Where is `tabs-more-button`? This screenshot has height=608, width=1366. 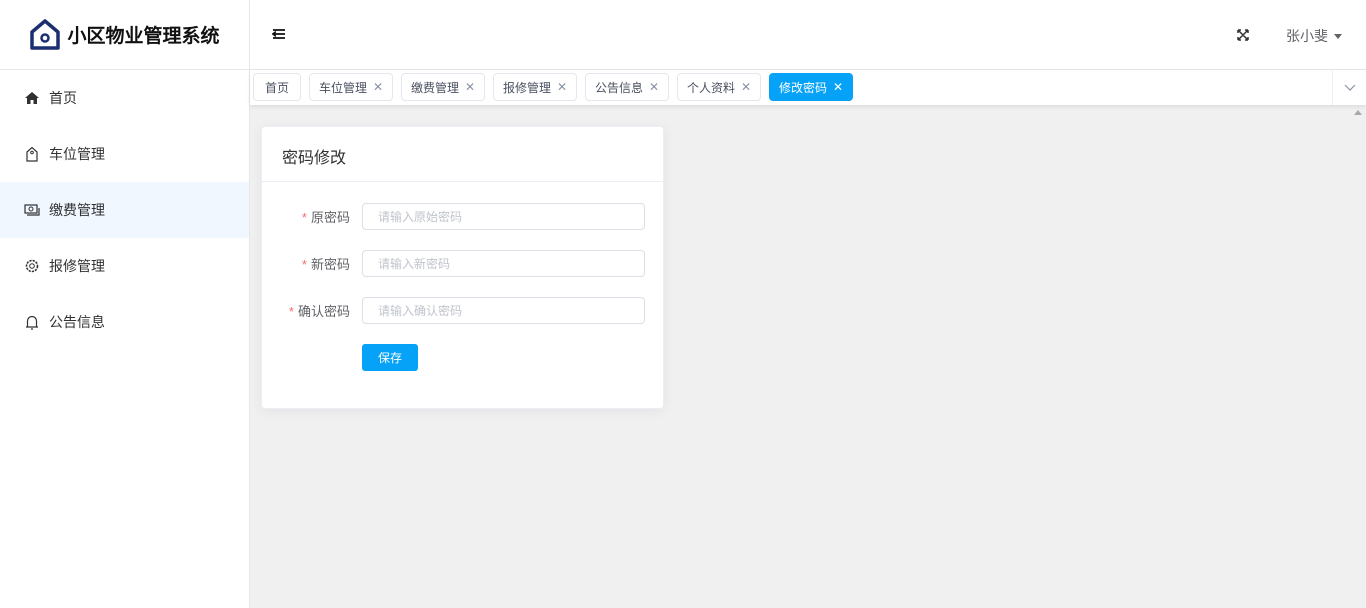
tabs-more-button is located at coordinates (1349, 87).